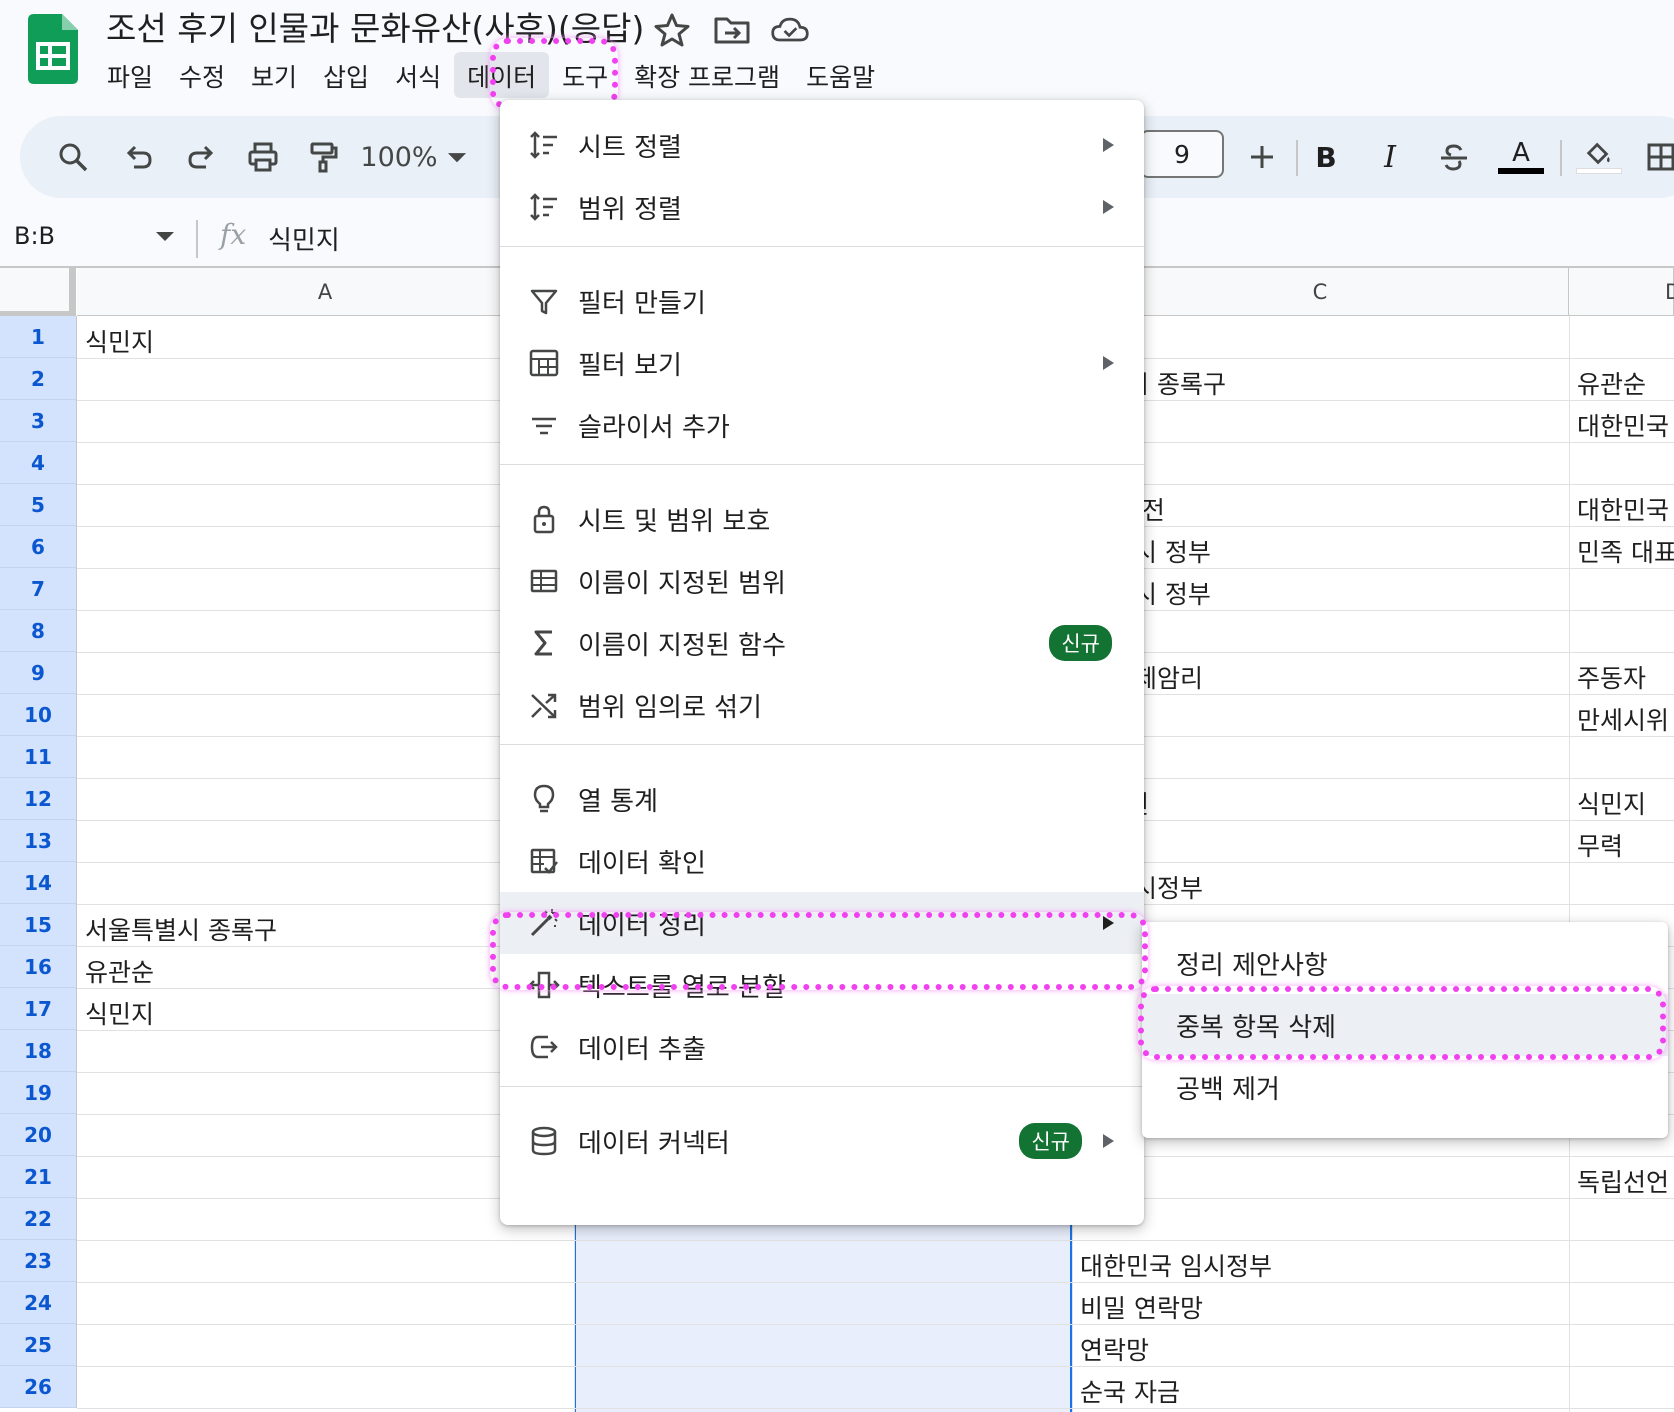 The image size is (1674, 1412). What do you see at coordinates (822, 363) in the screenshot?
I see `menu-item-filter-views: 필터 보기` at bounding box center [822, 363].